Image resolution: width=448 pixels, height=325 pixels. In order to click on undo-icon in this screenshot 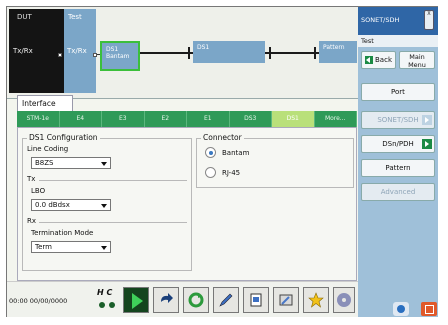, I will do `click(166, 300)`.